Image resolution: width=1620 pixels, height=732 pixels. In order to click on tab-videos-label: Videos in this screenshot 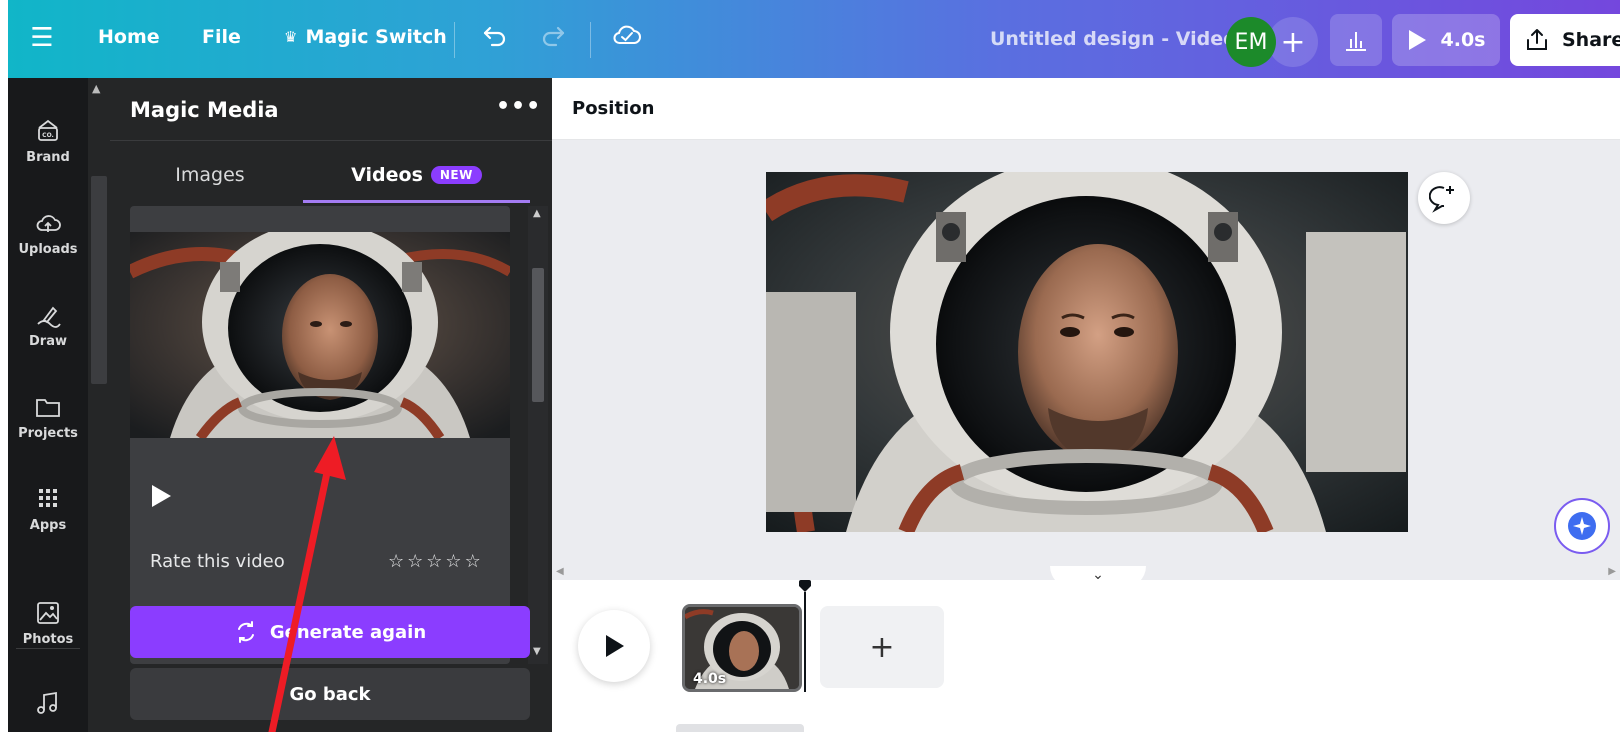, I will do `click(387, 175)`.